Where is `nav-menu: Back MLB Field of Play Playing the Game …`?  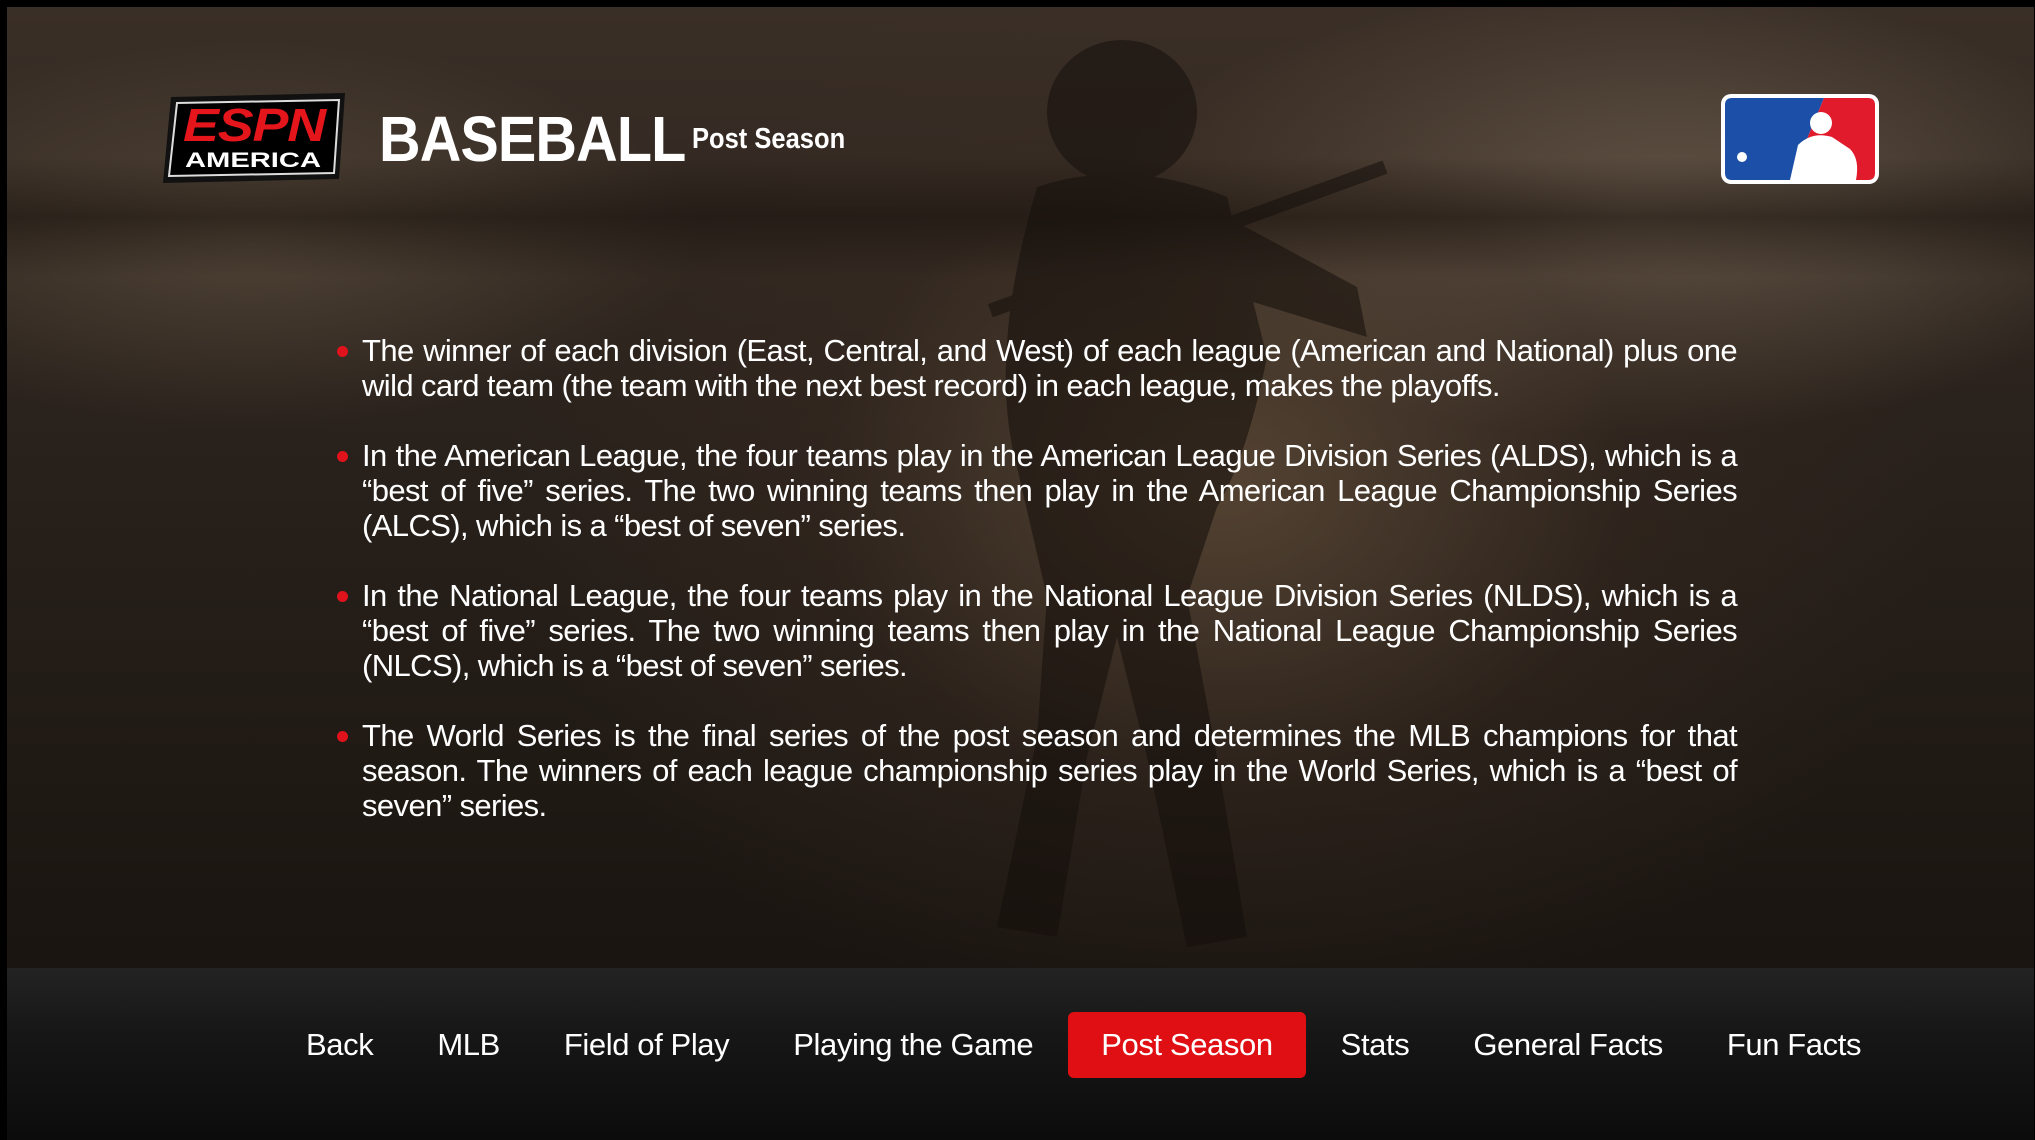
nav-menu: Back MLB Field of Play Playing the Game … is located at coordinates (1086, 1045).